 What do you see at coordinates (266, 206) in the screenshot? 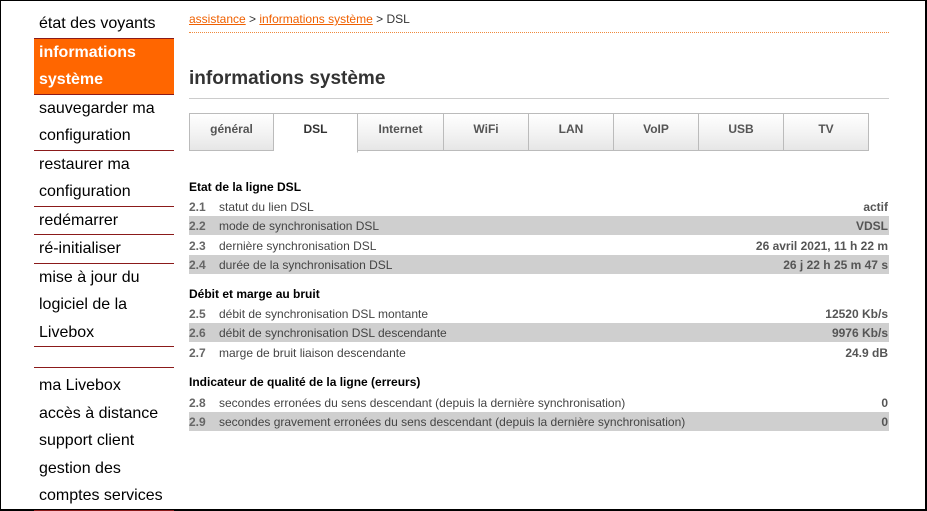
I see `row-label: statut du lien DSL` at bounding box center [266, 206].